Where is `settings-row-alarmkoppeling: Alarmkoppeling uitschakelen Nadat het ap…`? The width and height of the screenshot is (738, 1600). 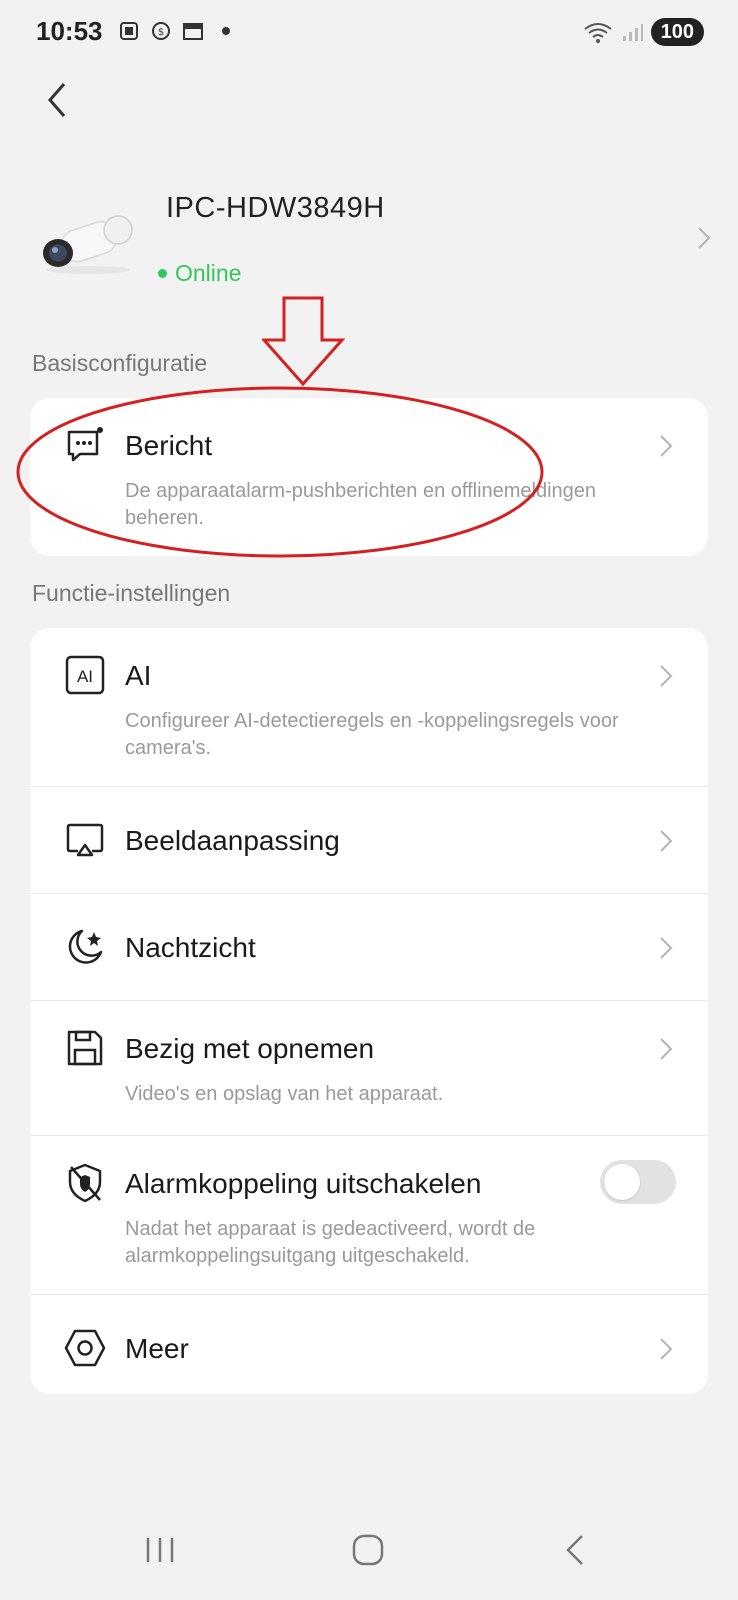
settings-row-alarmkoppeling: Alarmkoppeling uitschakelen Nadat het ap… is located at coordinates (369, 1215).